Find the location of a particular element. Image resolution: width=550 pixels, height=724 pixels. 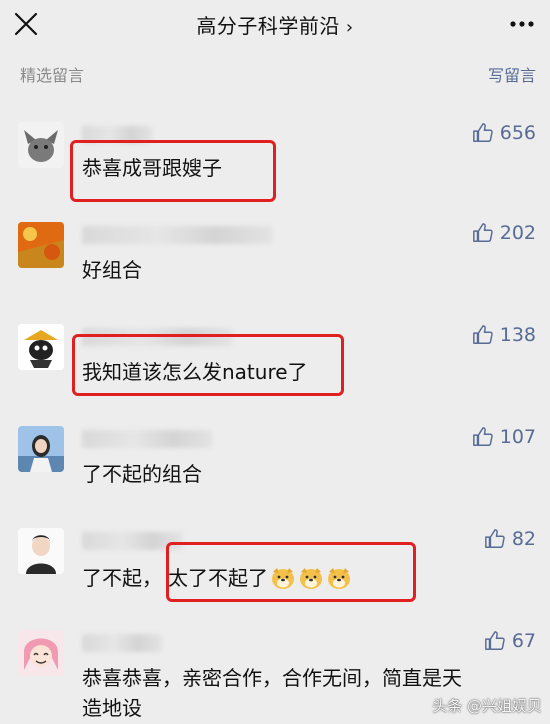

comment-text-part-a: 了不起， is located at coordinates (122, 578).